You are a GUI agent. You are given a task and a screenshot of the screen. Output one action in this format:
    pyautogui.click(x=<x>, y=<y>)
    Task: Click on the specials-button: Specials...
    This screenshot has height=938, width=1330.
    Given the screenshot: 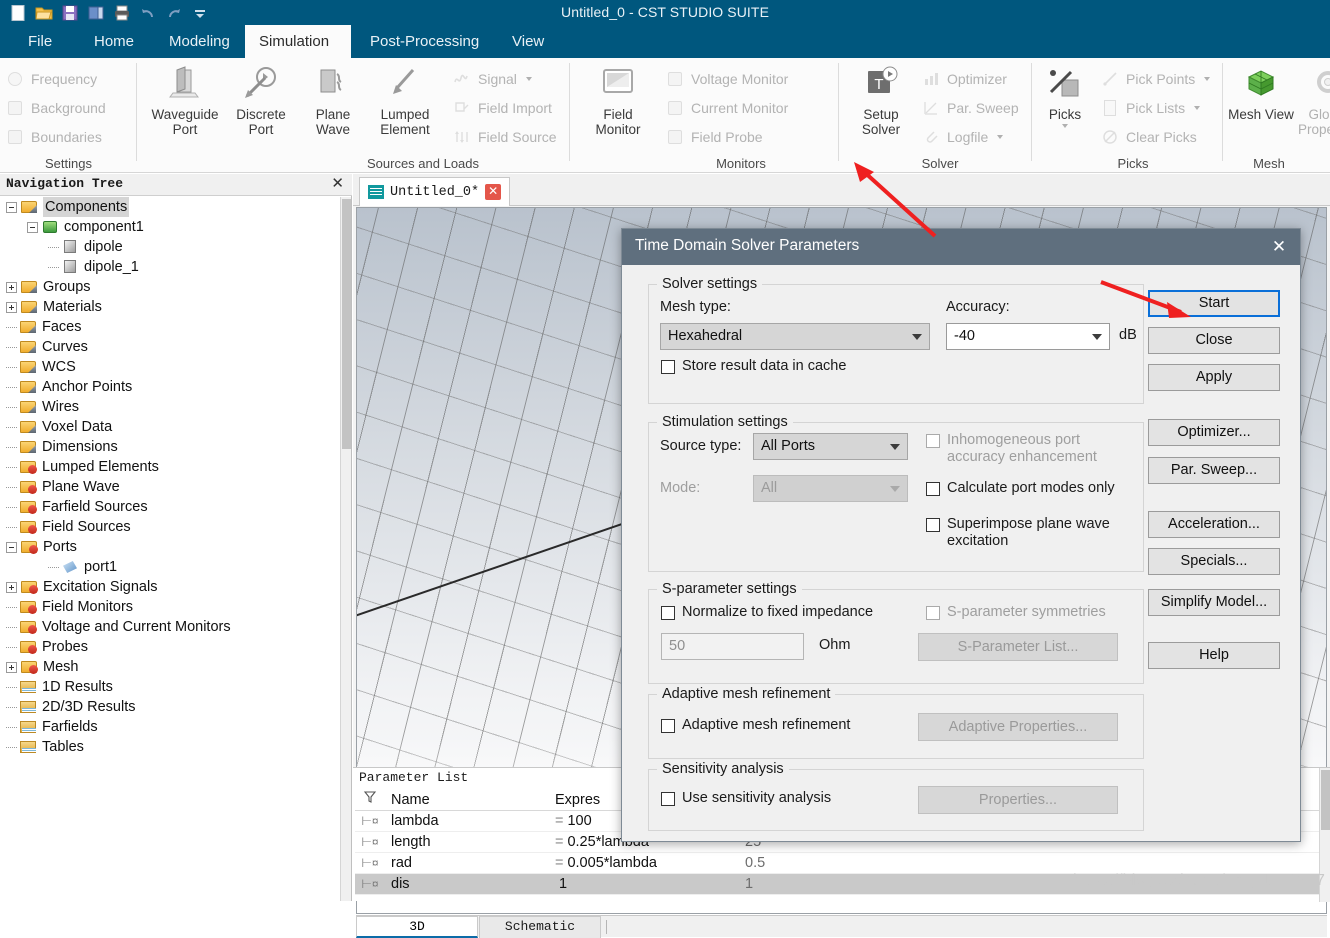 What is the action you would take?
    pyautogui.click(x=1214, y=561)
    